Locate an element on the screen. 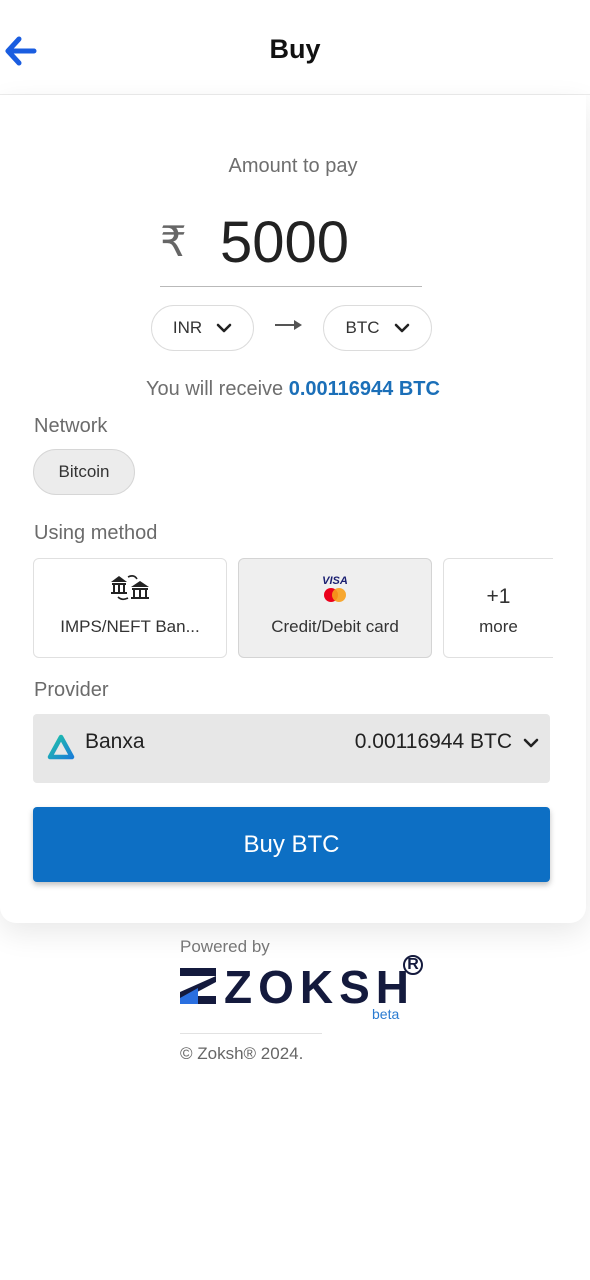 The width and height of the screenshot is (590, 1280). buy-button: Buy BTC is located at coordinates (291, 844).